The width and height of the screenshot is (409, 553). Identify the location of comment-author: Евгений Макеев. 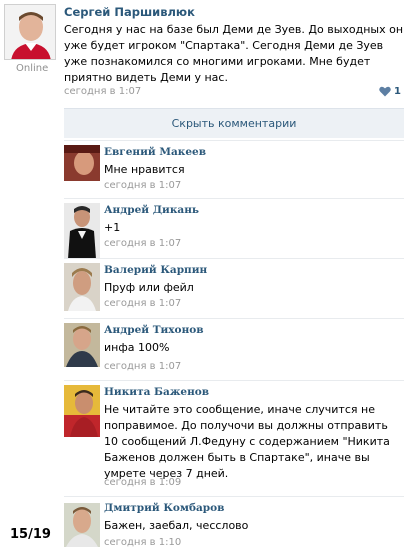
(155, 152).